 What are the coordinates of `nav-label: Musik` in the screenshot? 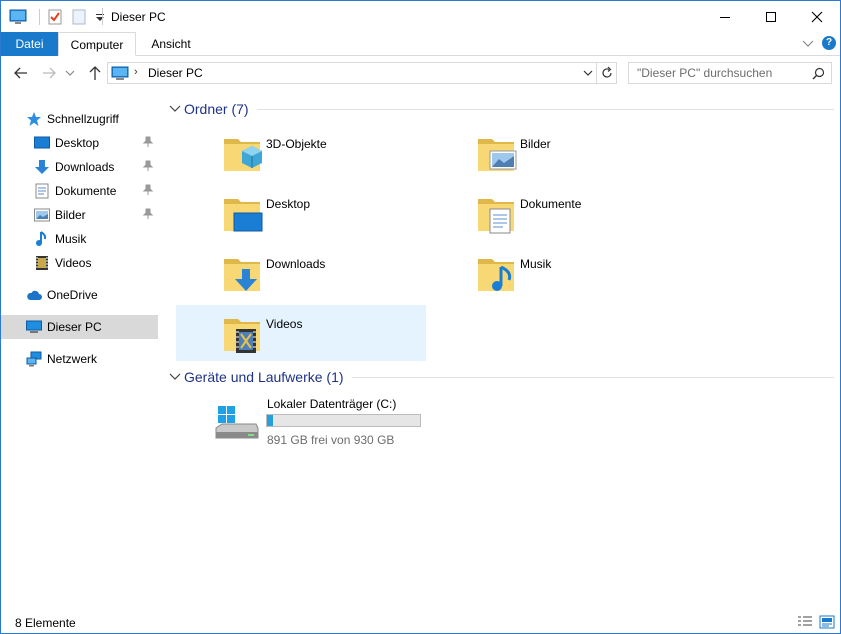 It's located at (71, 239).